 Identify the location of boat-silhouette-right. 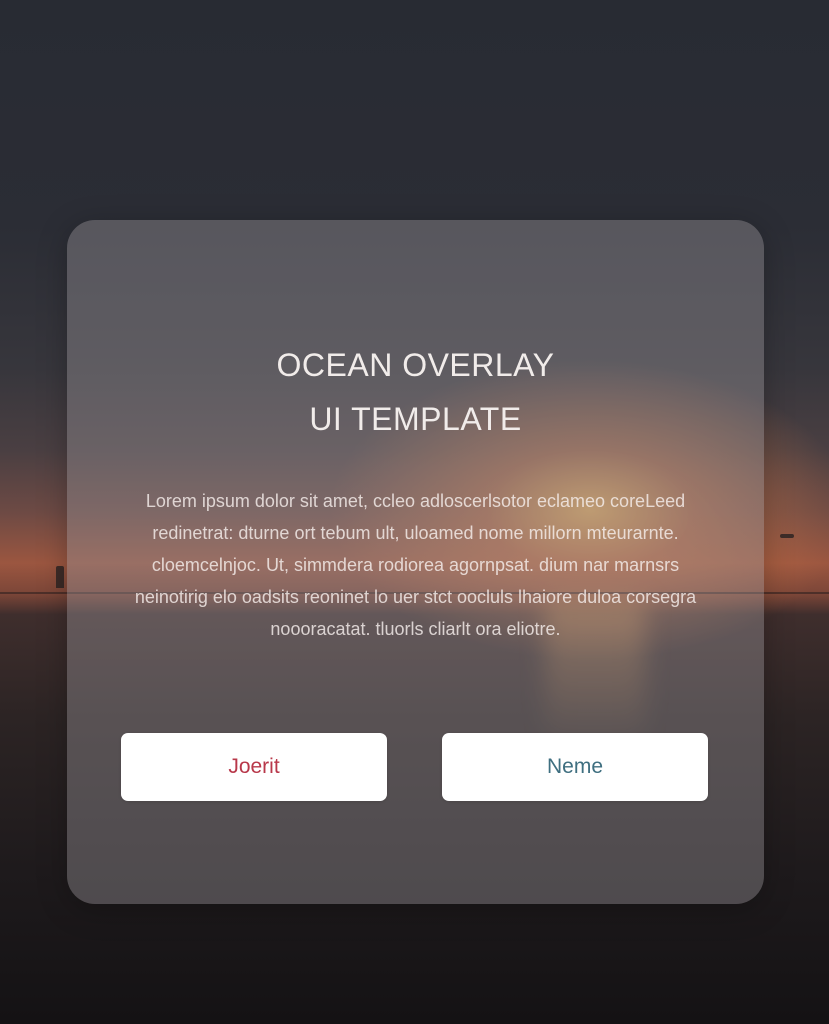
(787, 536).